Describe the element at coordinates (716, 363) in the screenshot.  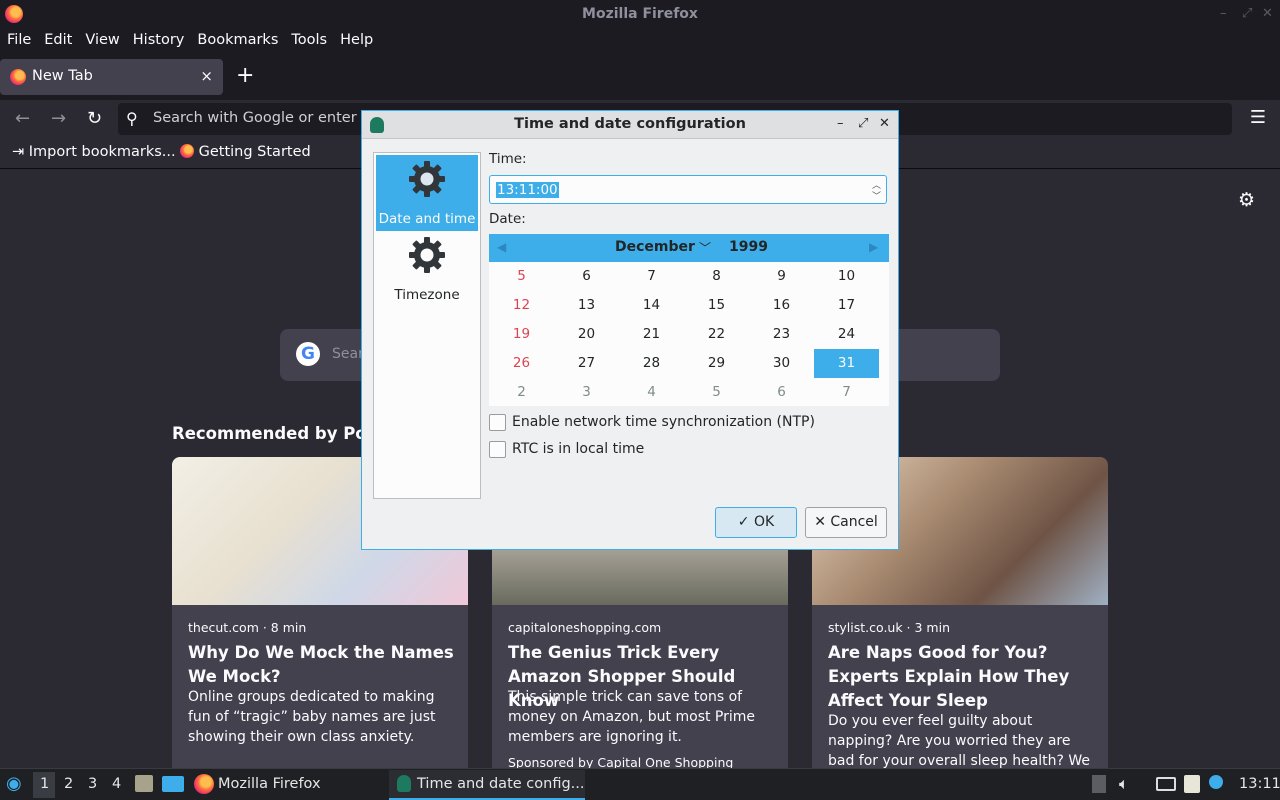
I see `calendar-day: 29` at that location.